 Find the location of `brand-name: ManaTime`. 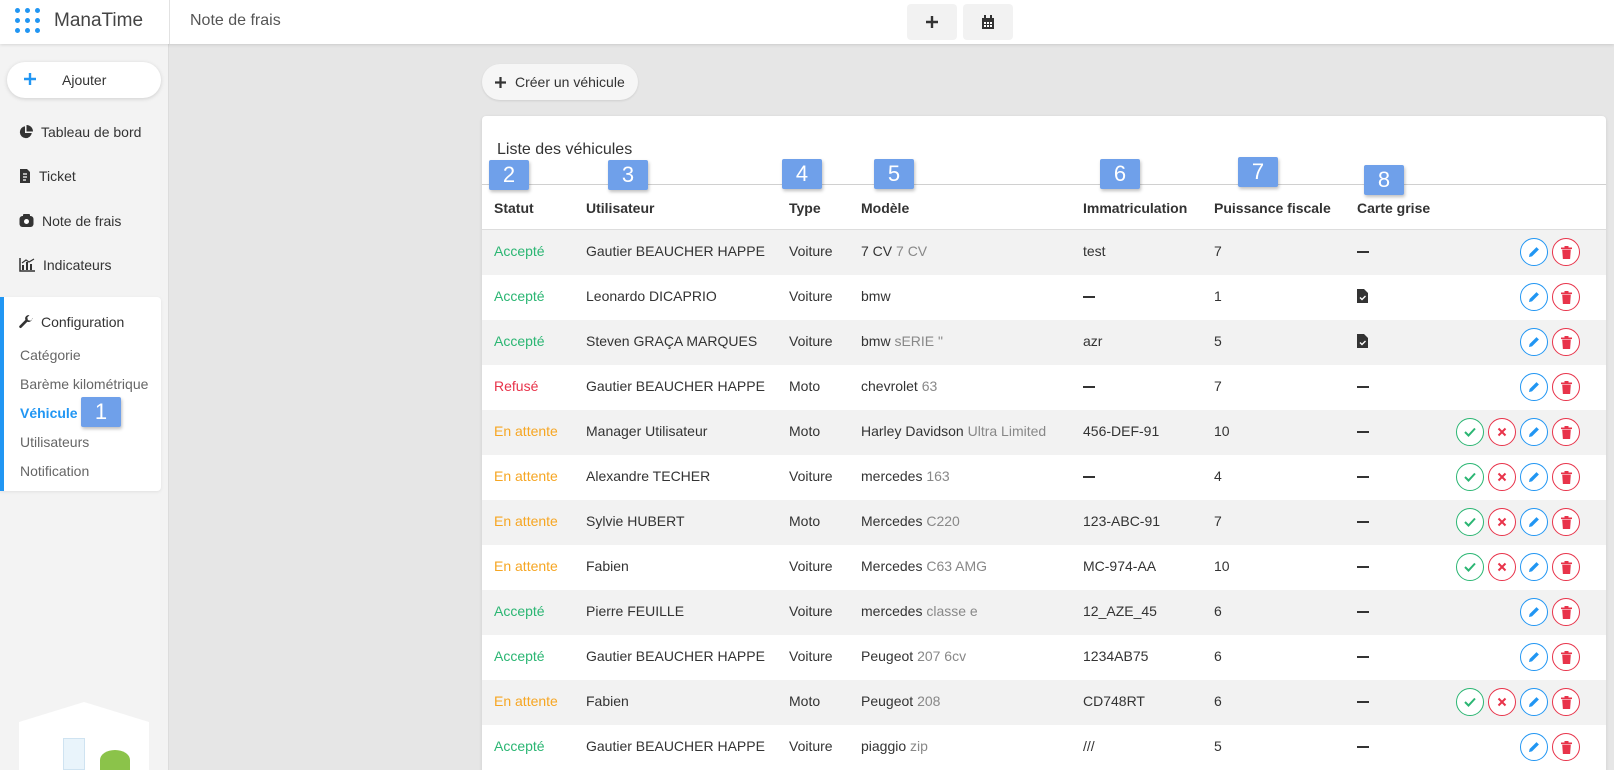

brand-name: ManaTime is located at coordinates (98, 21).